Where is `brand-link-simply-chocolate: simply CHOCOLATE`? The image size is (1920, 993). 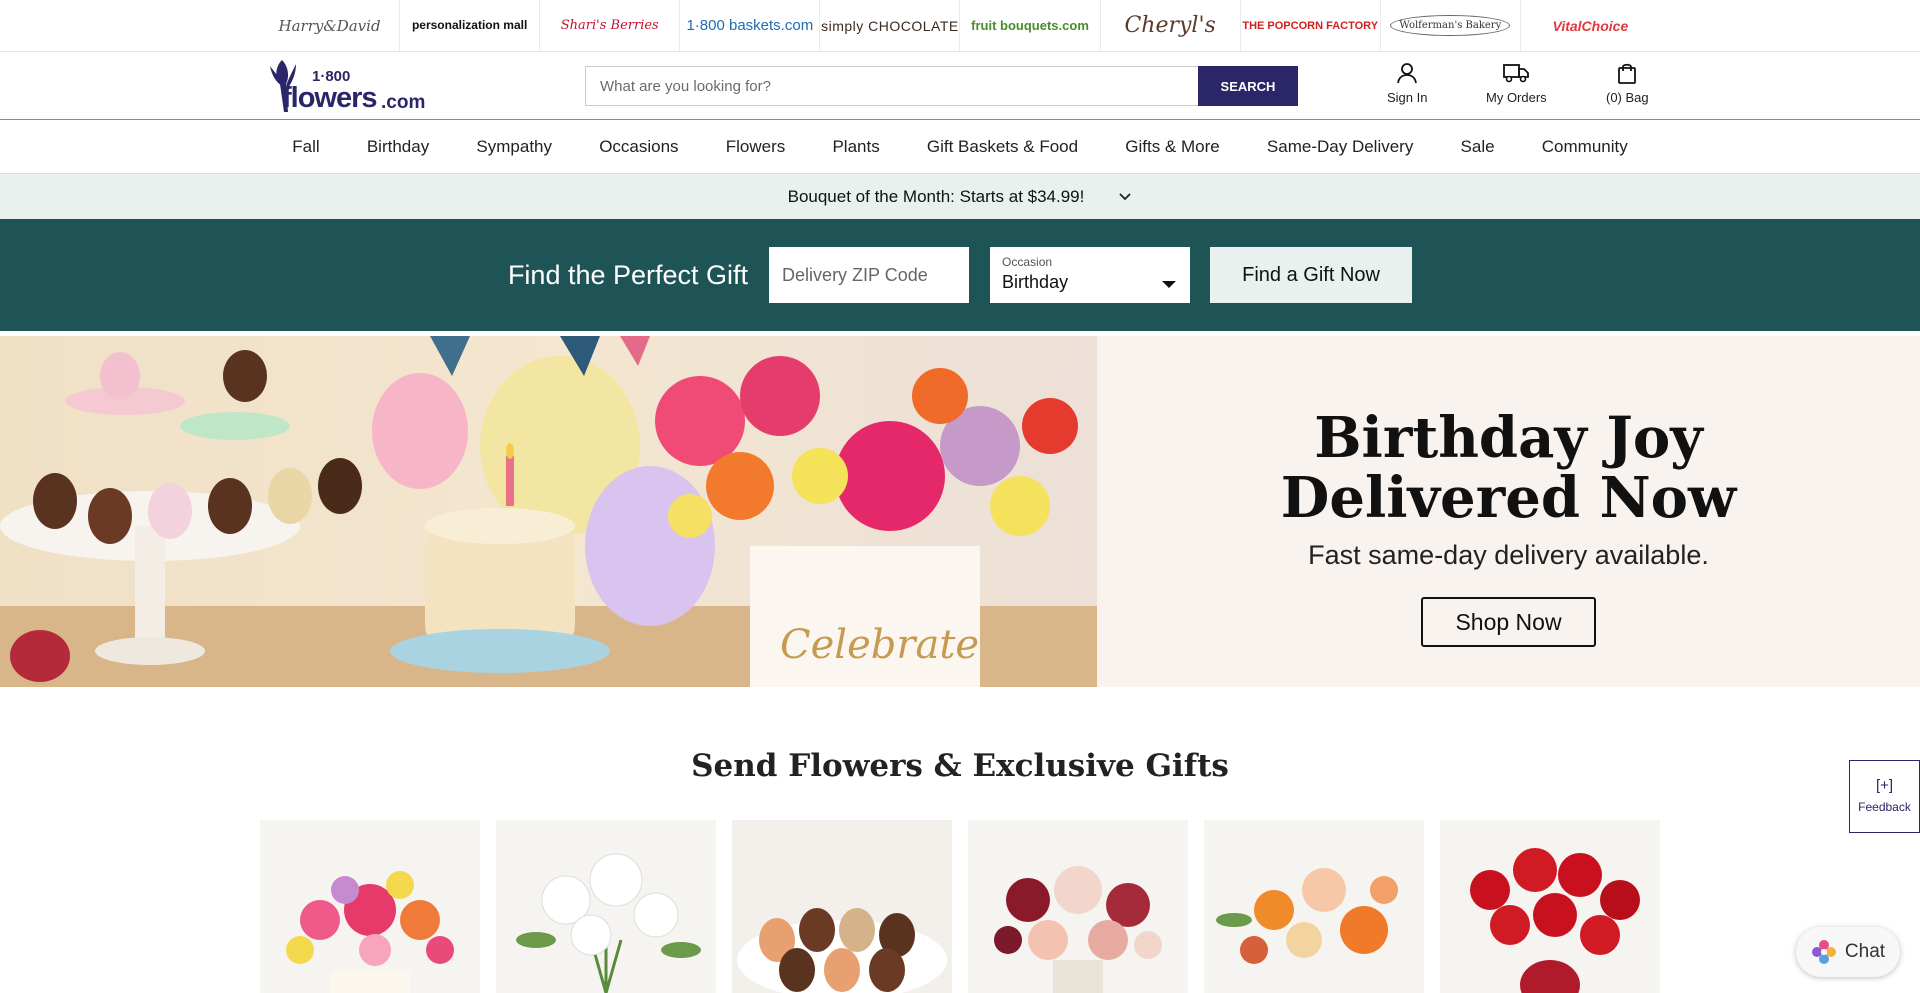 brand-link-simply-chocolate: simply CHOCOLATE is located at coordinates (890, 25).